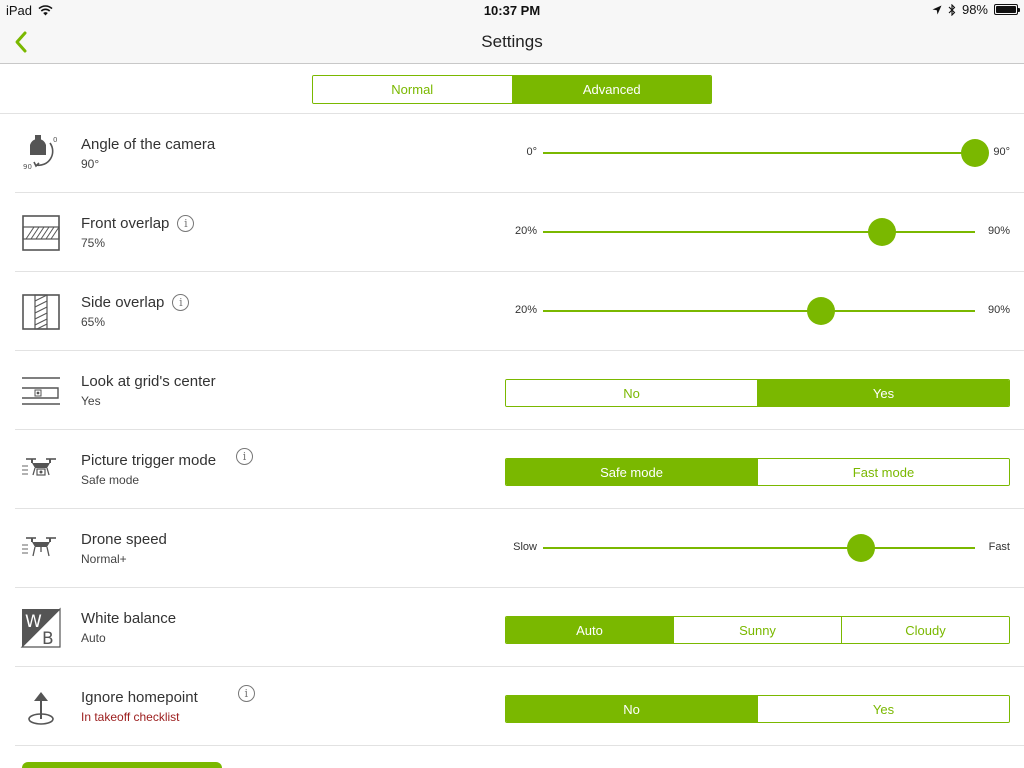 This screenshot has height=768, width=1024. Describe the element at coordinates (40, 153) in the screenshot. I see `camera-gimbal-icon: 0 90` at that location.